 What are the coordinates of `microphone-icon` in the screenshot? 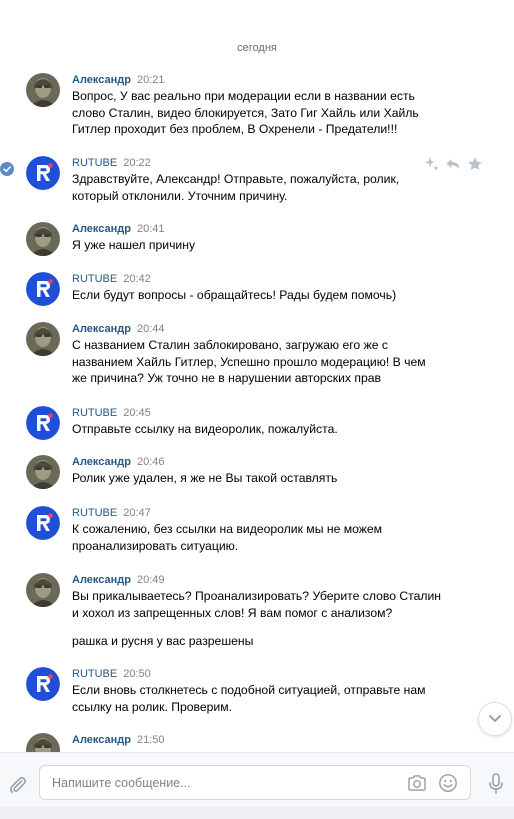 It's located at (496, 784).